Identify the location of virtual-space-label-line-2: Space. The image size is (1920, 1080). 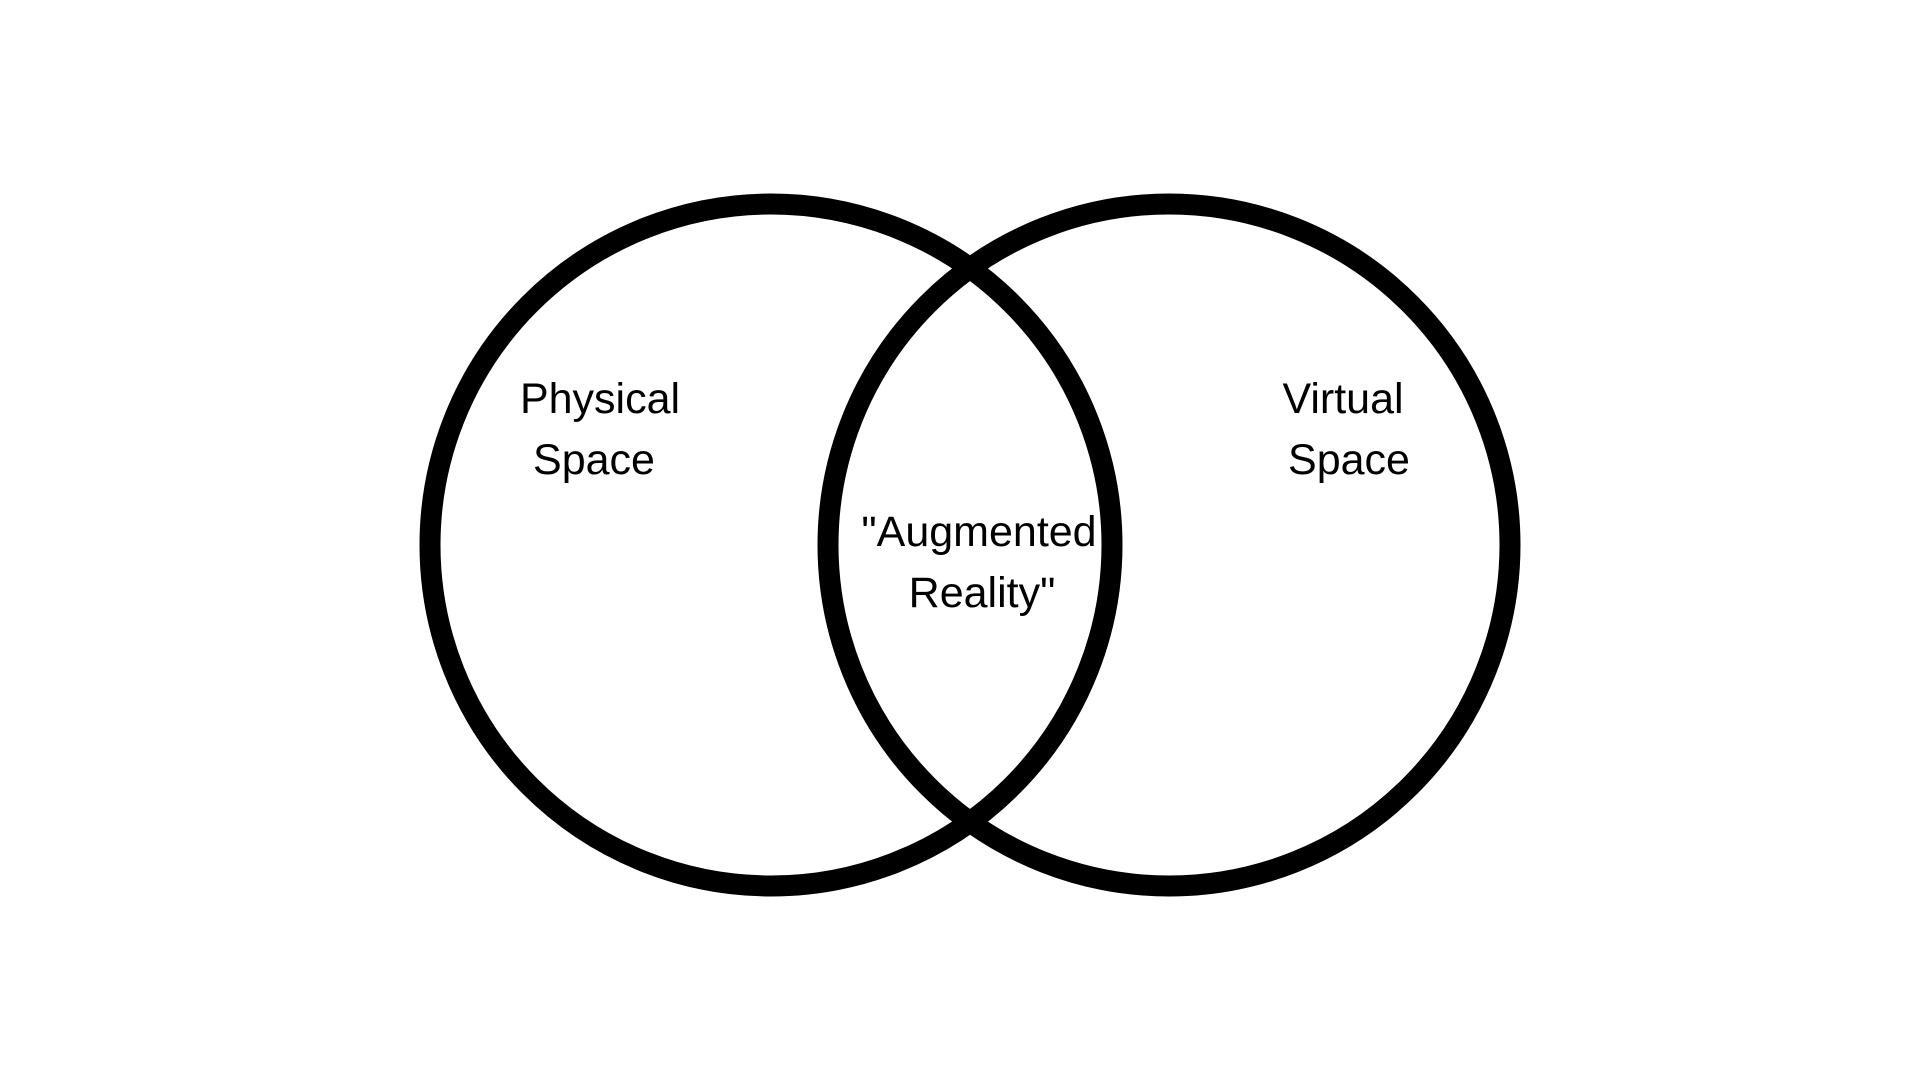
(1349, 460).